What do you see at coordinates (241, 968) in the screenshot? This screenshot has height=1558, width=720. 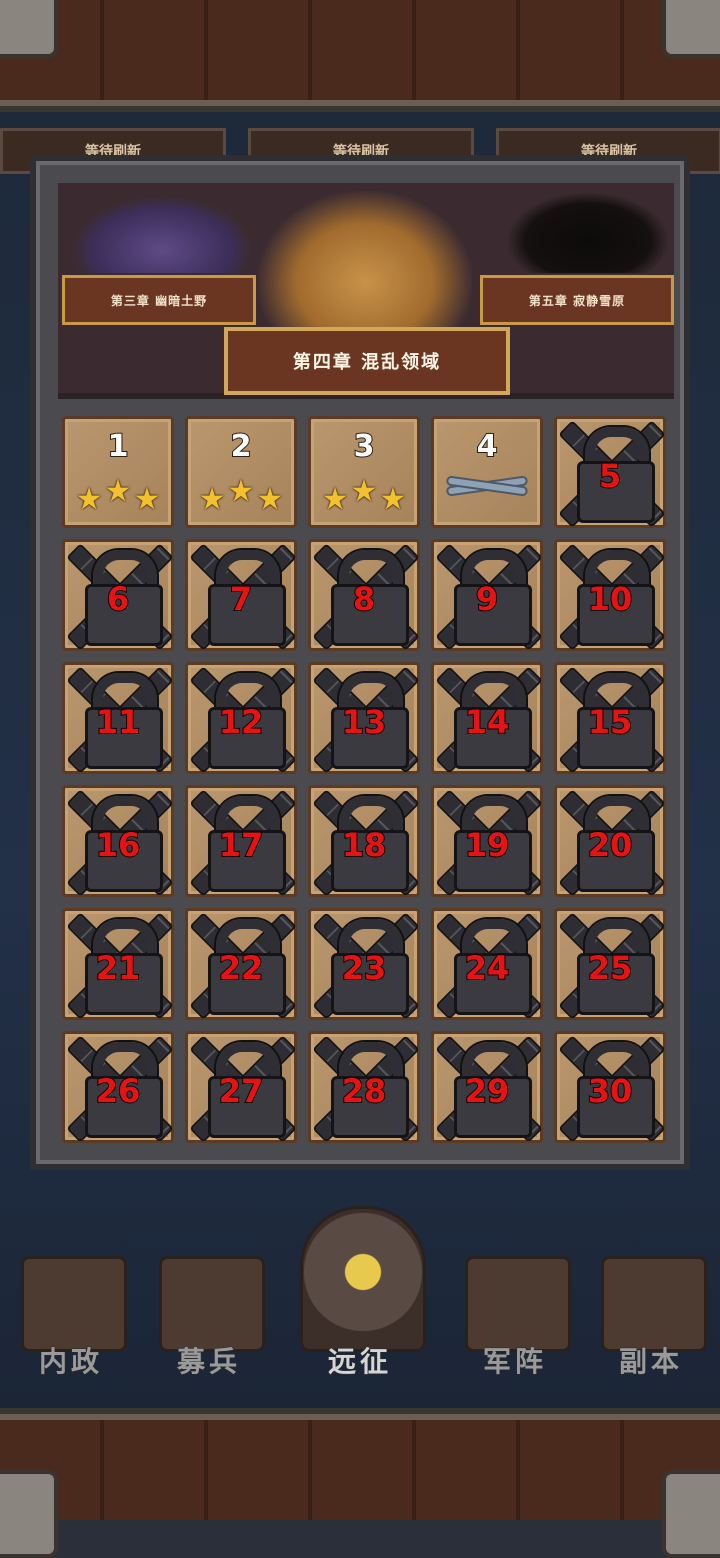 I see `level-number: 22` at bounding box center [241, 968].